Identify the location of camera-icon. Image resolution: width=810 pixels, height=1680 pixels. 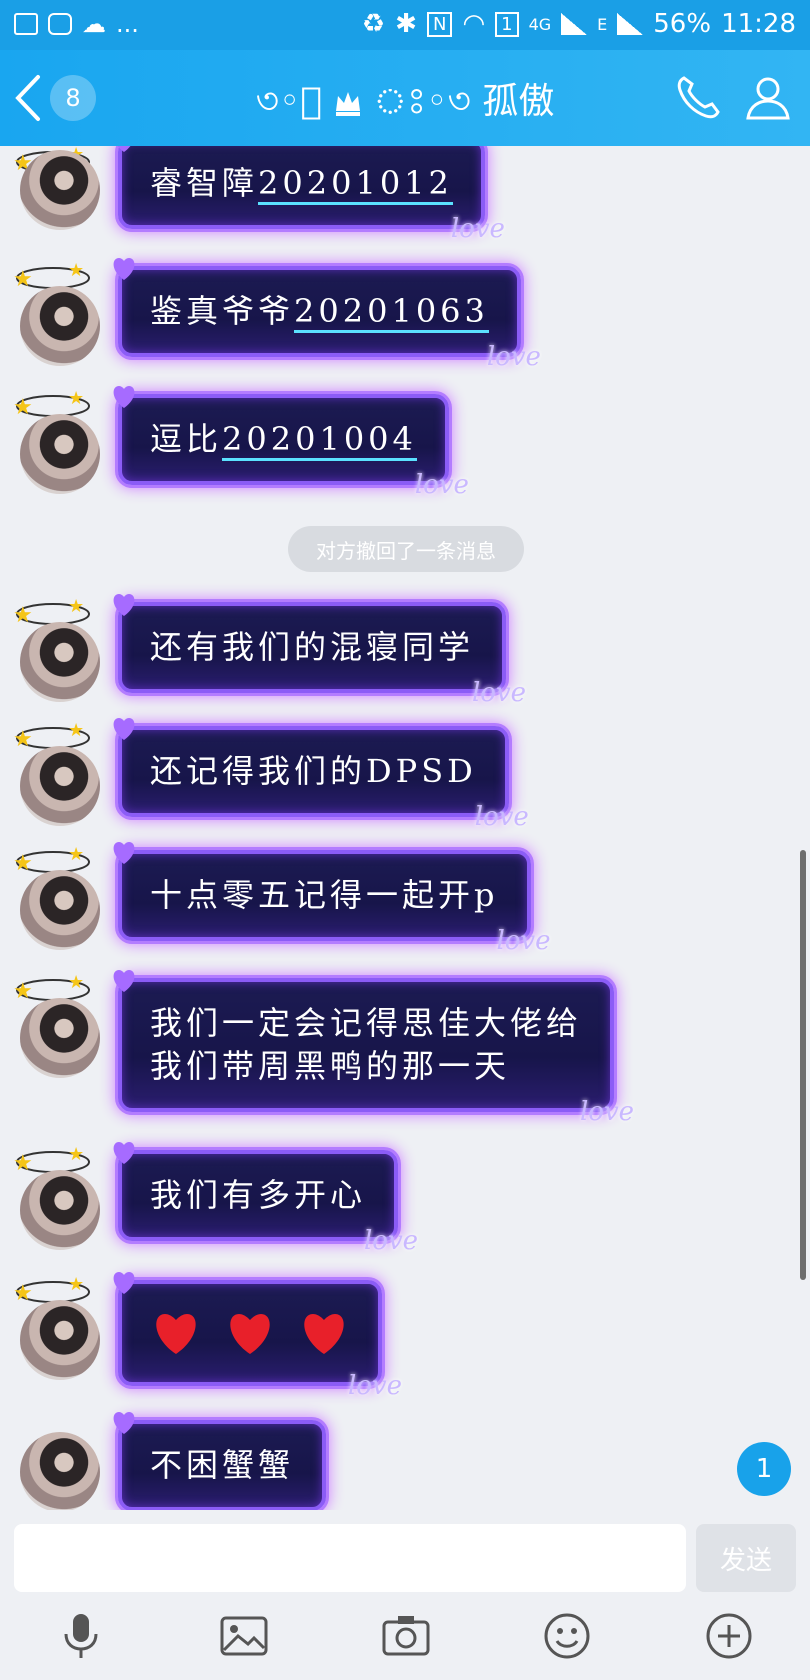
(406, 1636).